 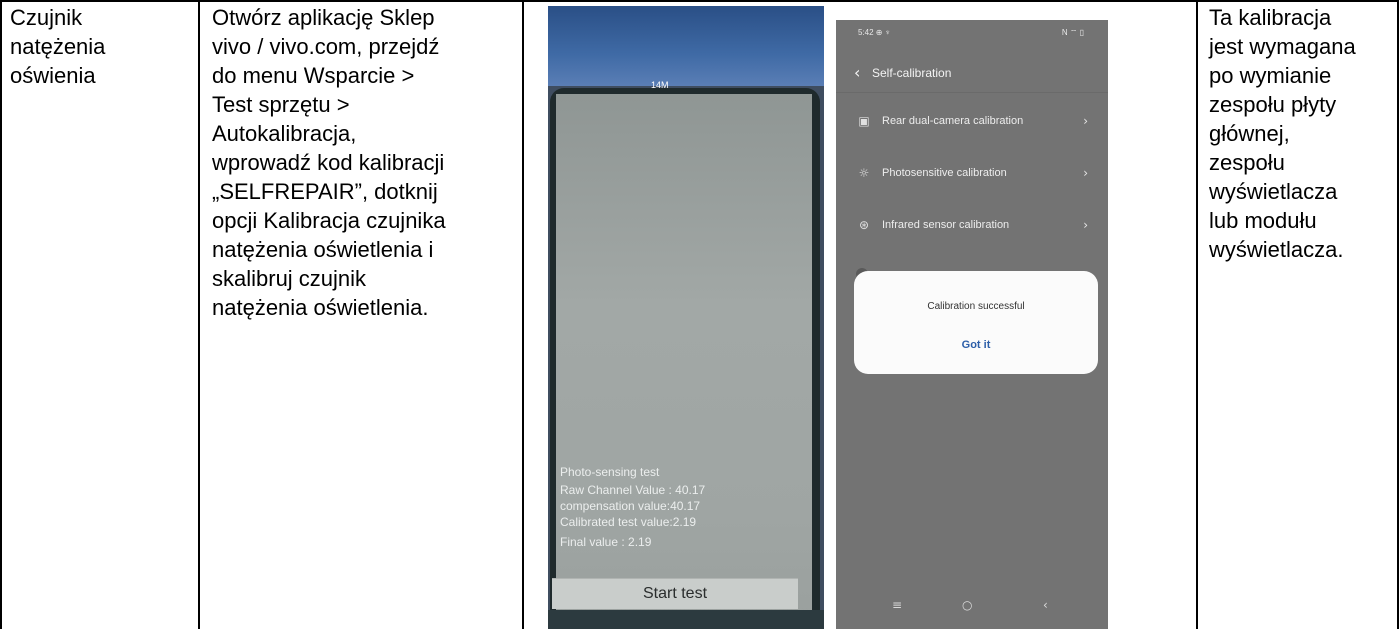 I want to click on success-dialog: Calibration successful Got it, so click(x=976, y=322).